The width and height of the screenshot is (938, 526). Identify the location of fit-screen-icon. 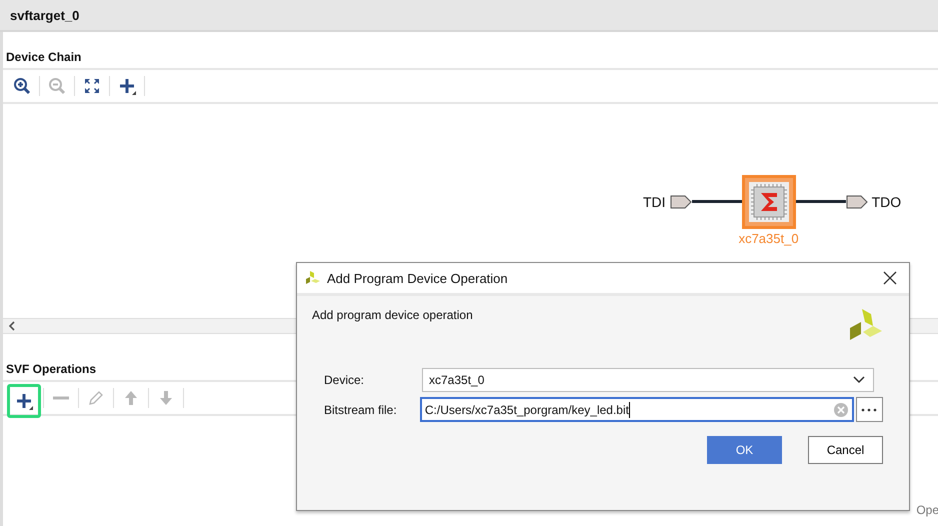
(92, 86).